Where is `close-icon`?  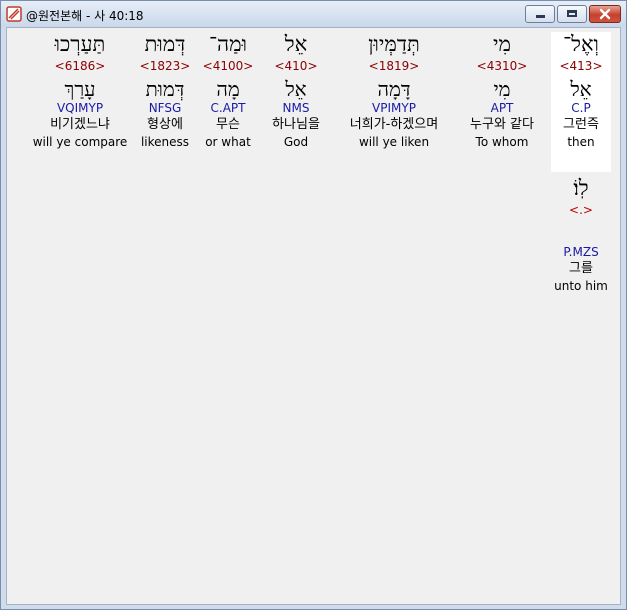 close-icon is located at coordinates (605, 14).